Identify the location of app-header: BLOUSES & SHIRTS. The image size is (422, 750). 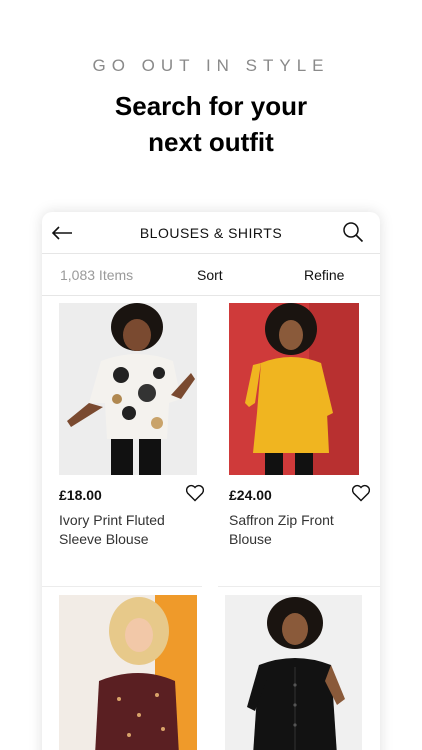
(211, 233).